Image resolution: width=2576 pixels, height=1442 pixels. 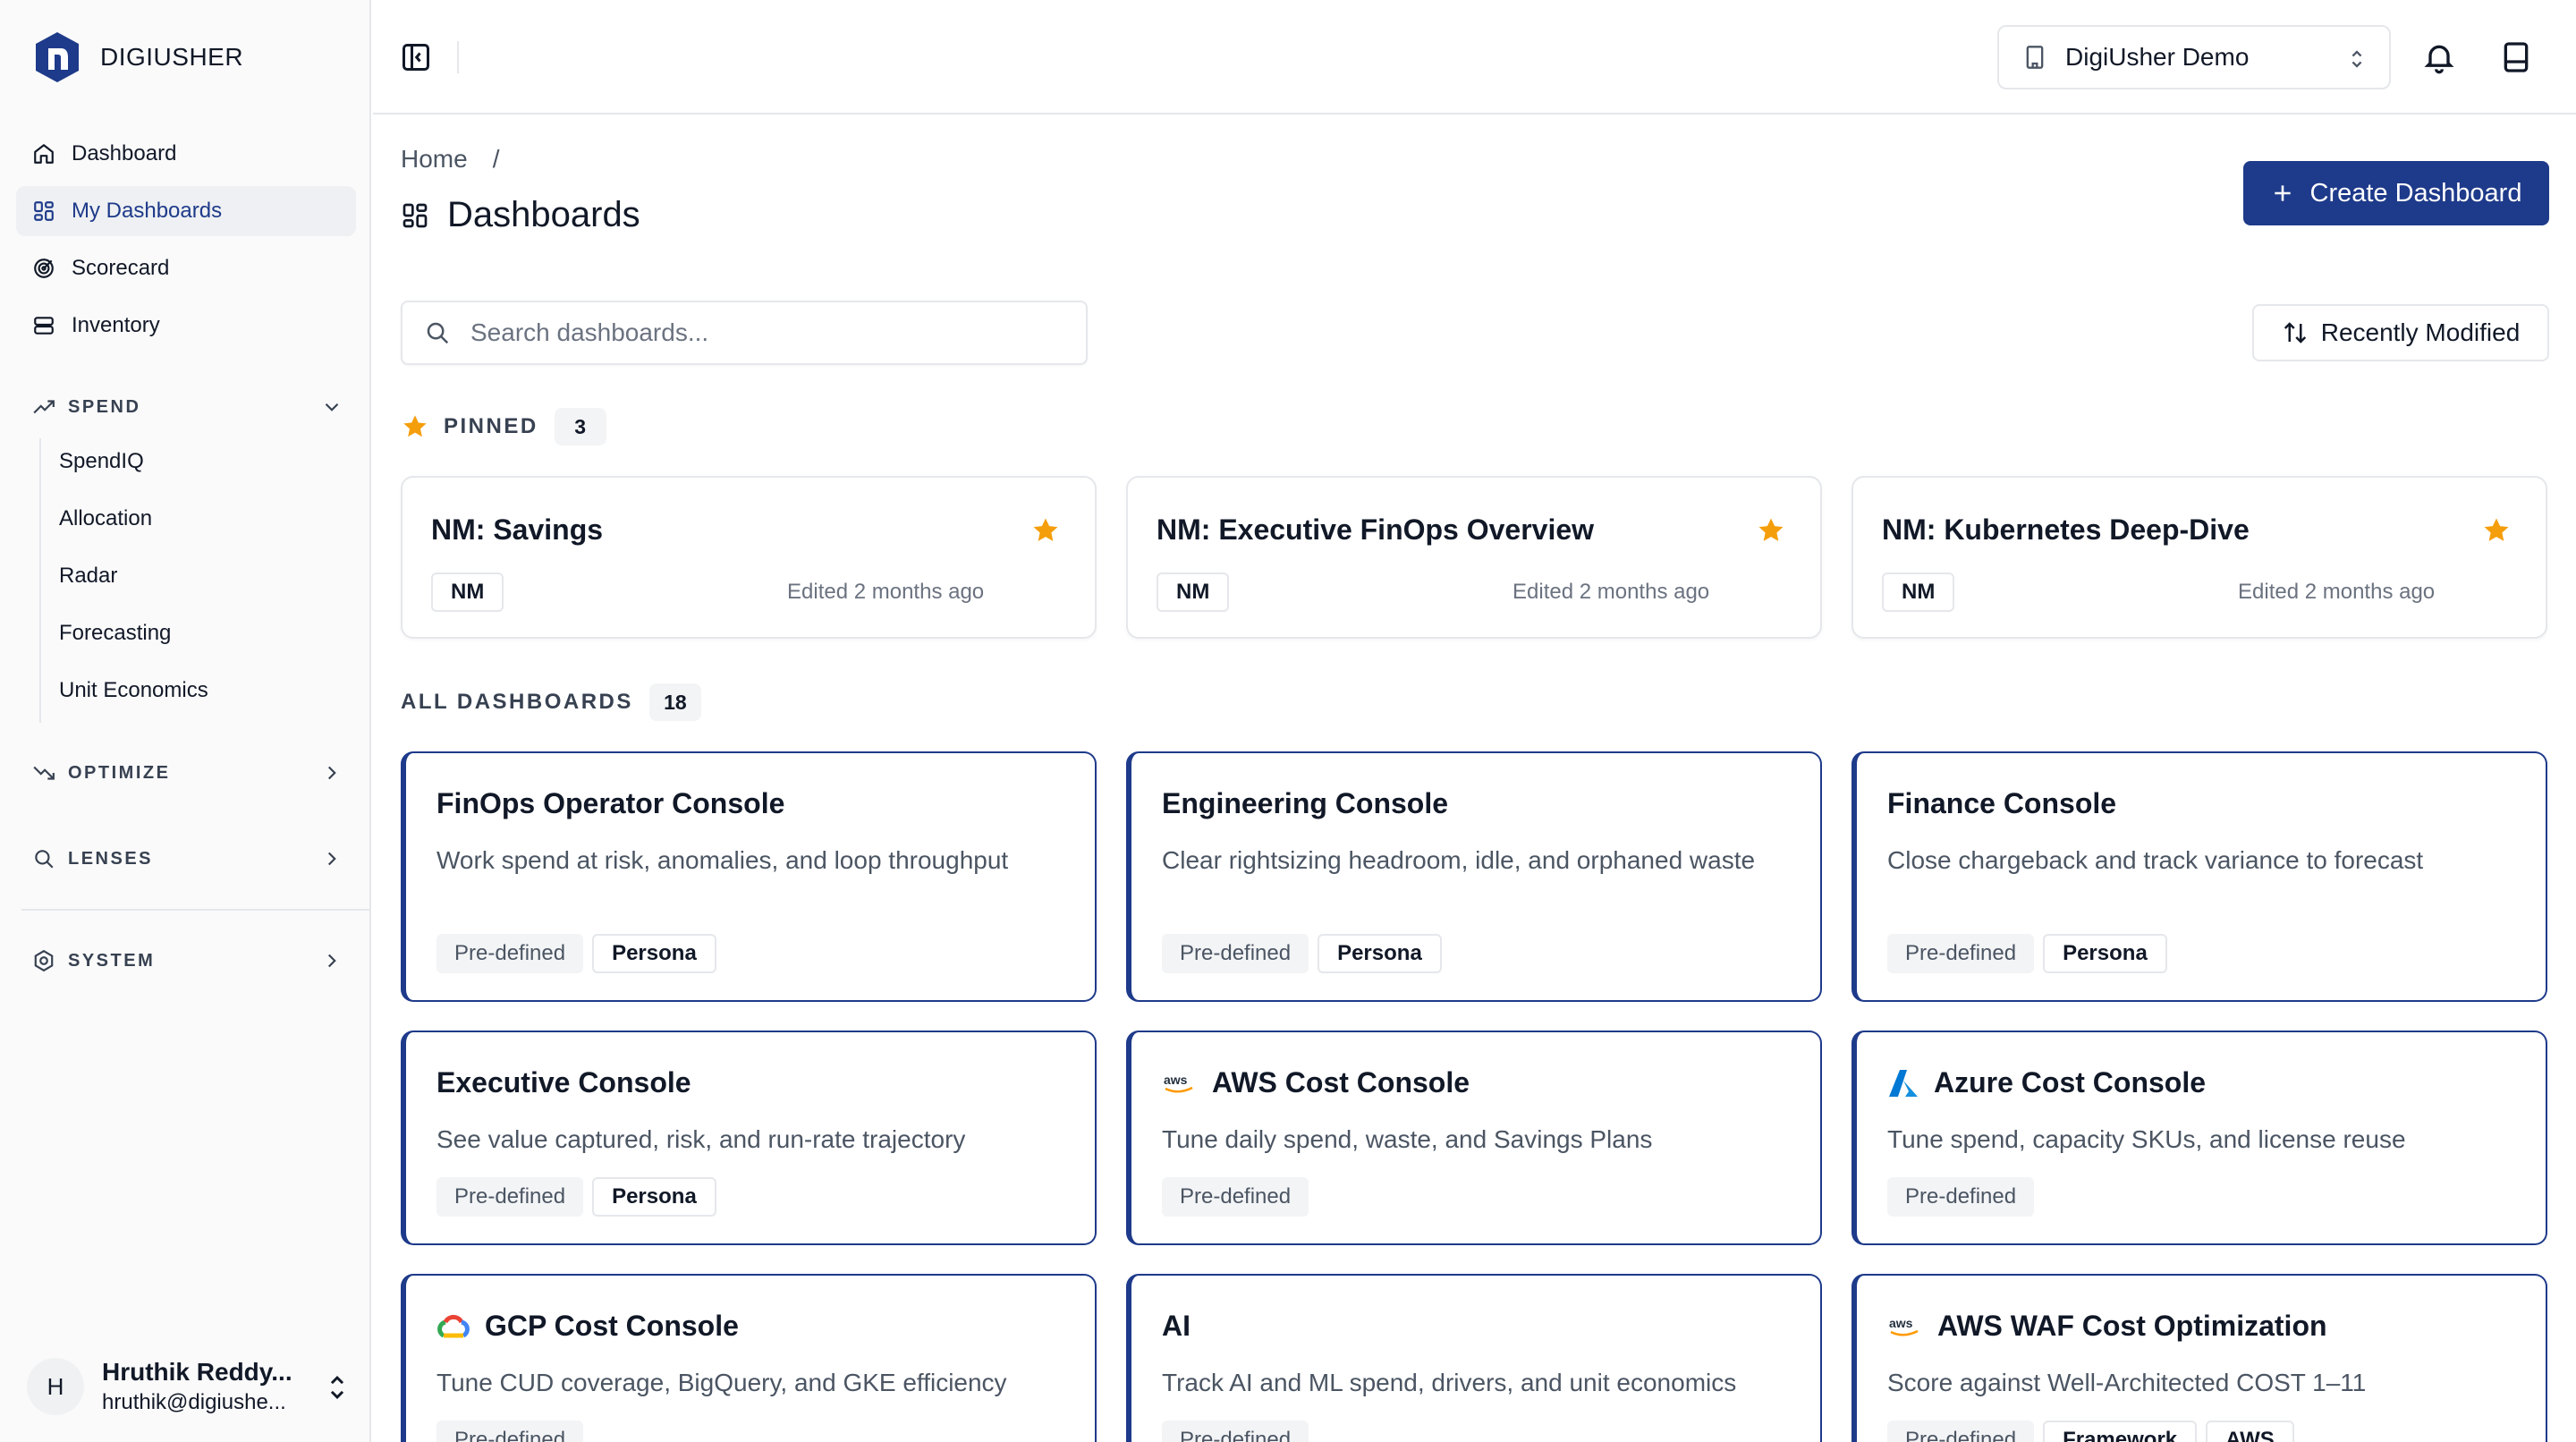 I want to click on plus-icon, so click(x=2282, y=193).